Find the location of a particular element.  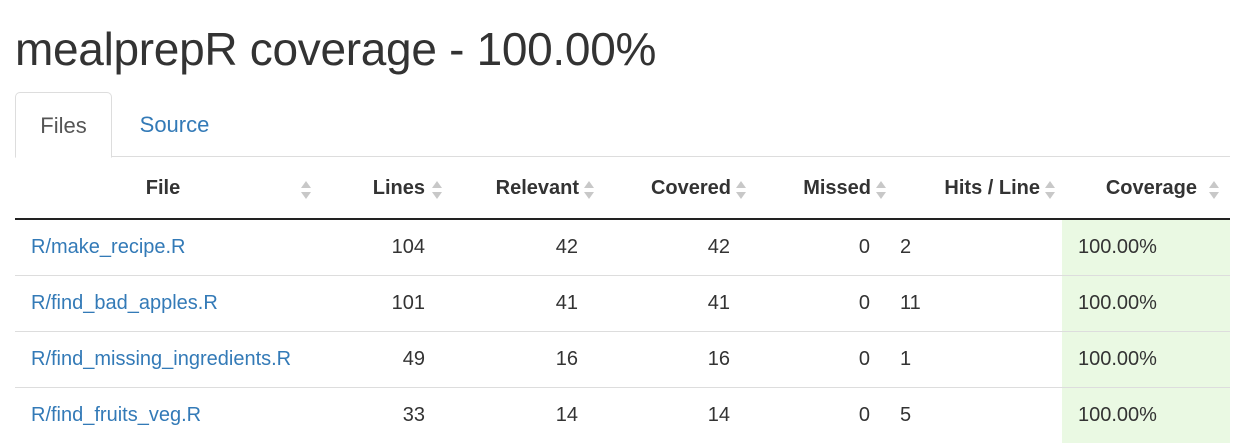

relevant-cell: 41 is located at coordinates (521, 302).